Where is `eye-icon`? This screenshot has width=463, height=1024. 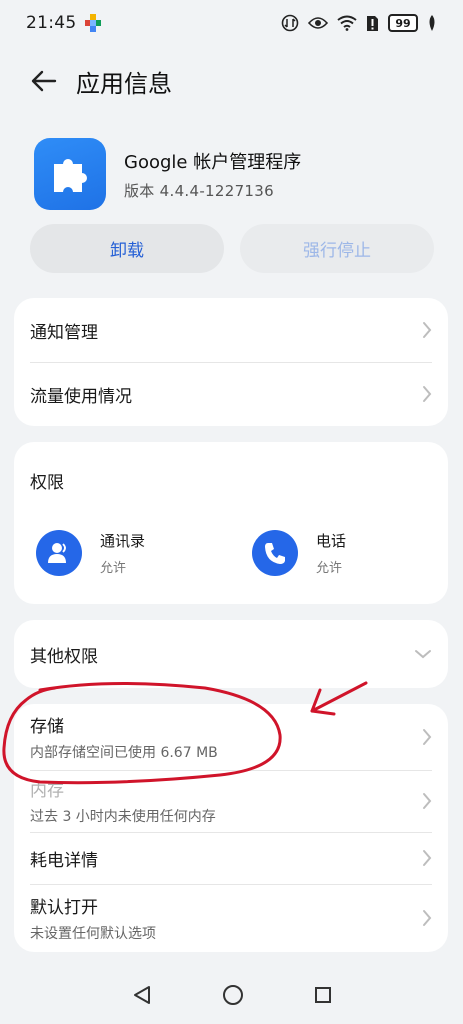
eye-icon is located at coordinates (318, 23).